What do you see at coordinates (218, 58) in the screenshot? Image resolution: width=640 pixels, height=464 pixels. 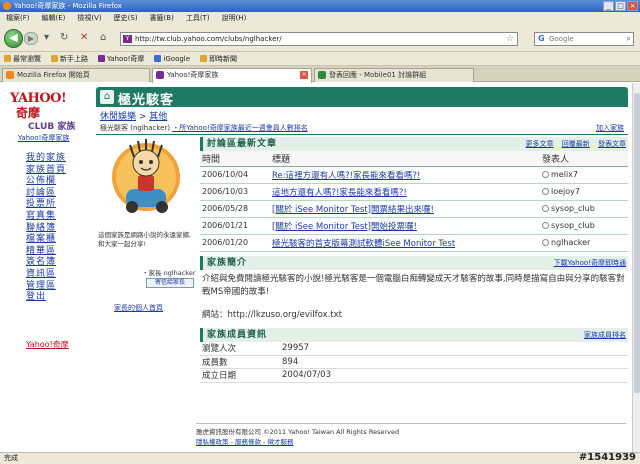 I see `bookmark-item: 即時新聞` at bounding box center [218, 58].